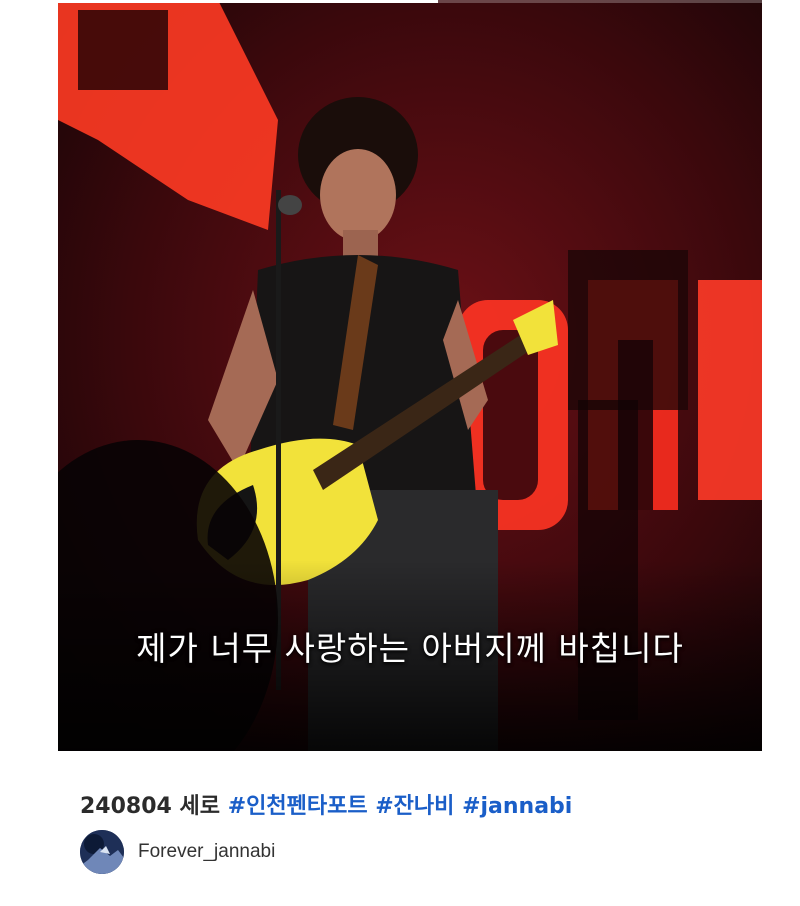 This screenshot has height=906, width=800. Describe the element at coordinates (298, 806) in the screenshot. I see `hashtag-link: #인천펜타포트` at that location.